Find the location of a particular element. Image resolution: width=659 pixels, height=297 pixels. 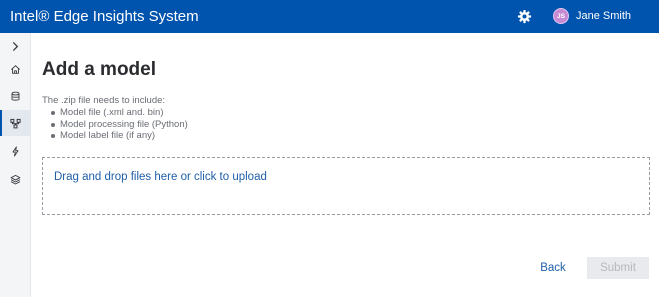

home-icon is located at coordinates (15, 69).